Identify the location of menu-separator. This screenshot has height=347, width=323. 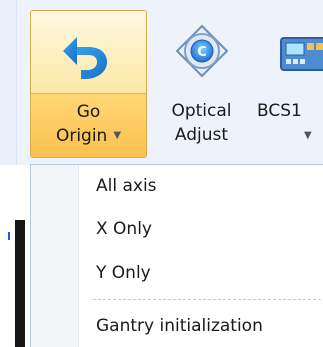
(208, 299).